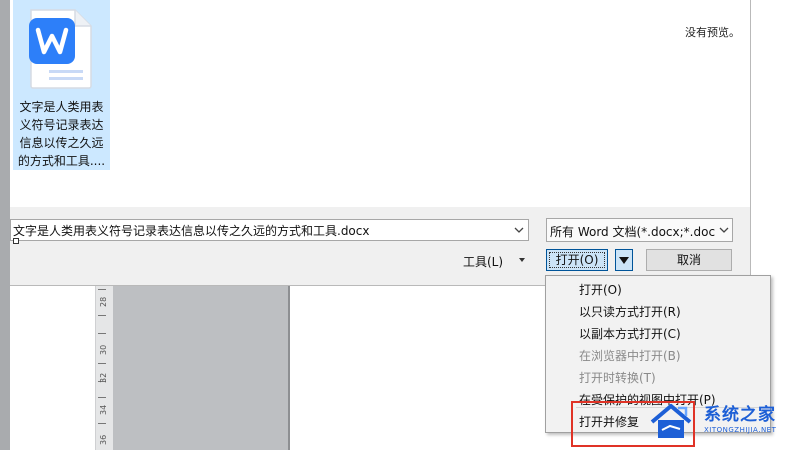 This screenshot has width=801, height=450. What do you see at coordinates (712, 103) in the screenshot?
I see `preview-pane: 没有预览。` at bounding box center [712, 103].